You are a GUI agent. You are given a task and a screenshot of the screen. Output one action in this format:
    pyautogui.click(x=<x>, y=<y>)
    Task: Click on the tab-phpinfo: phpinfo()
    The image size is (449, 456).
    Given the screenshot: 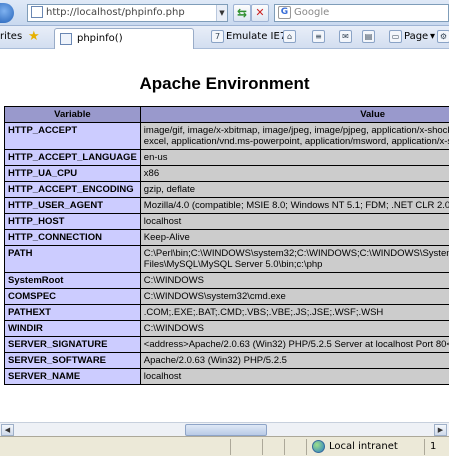 What is the action you would take?
    pyautogui.click(x=124, y=38)
    